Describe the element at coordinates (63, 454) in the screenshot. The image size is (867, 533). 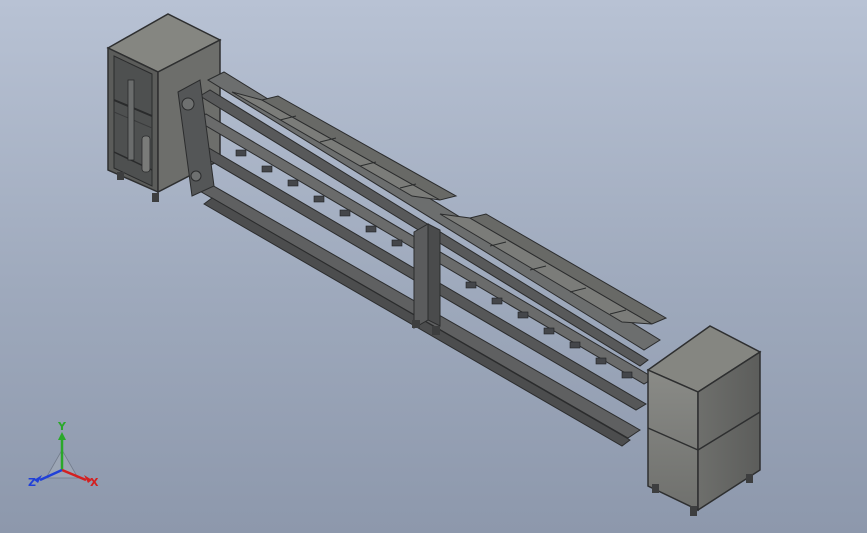
I see `orientation-triad: Y X Z` at that location.